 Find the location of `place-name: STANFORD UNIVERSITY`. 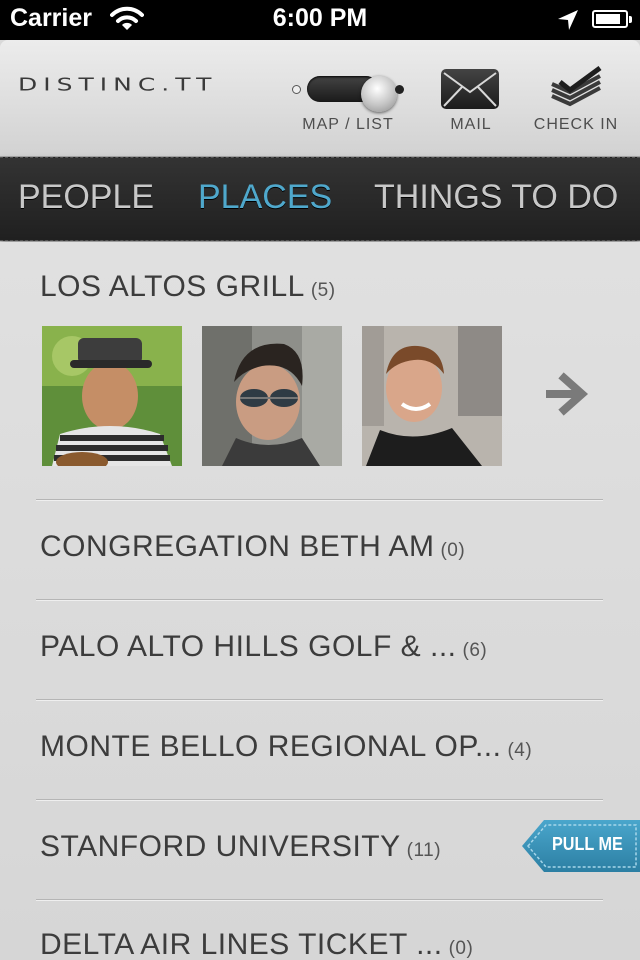

place-name: STANFORD UNIVERSITY is located at coordinates (220, 846).